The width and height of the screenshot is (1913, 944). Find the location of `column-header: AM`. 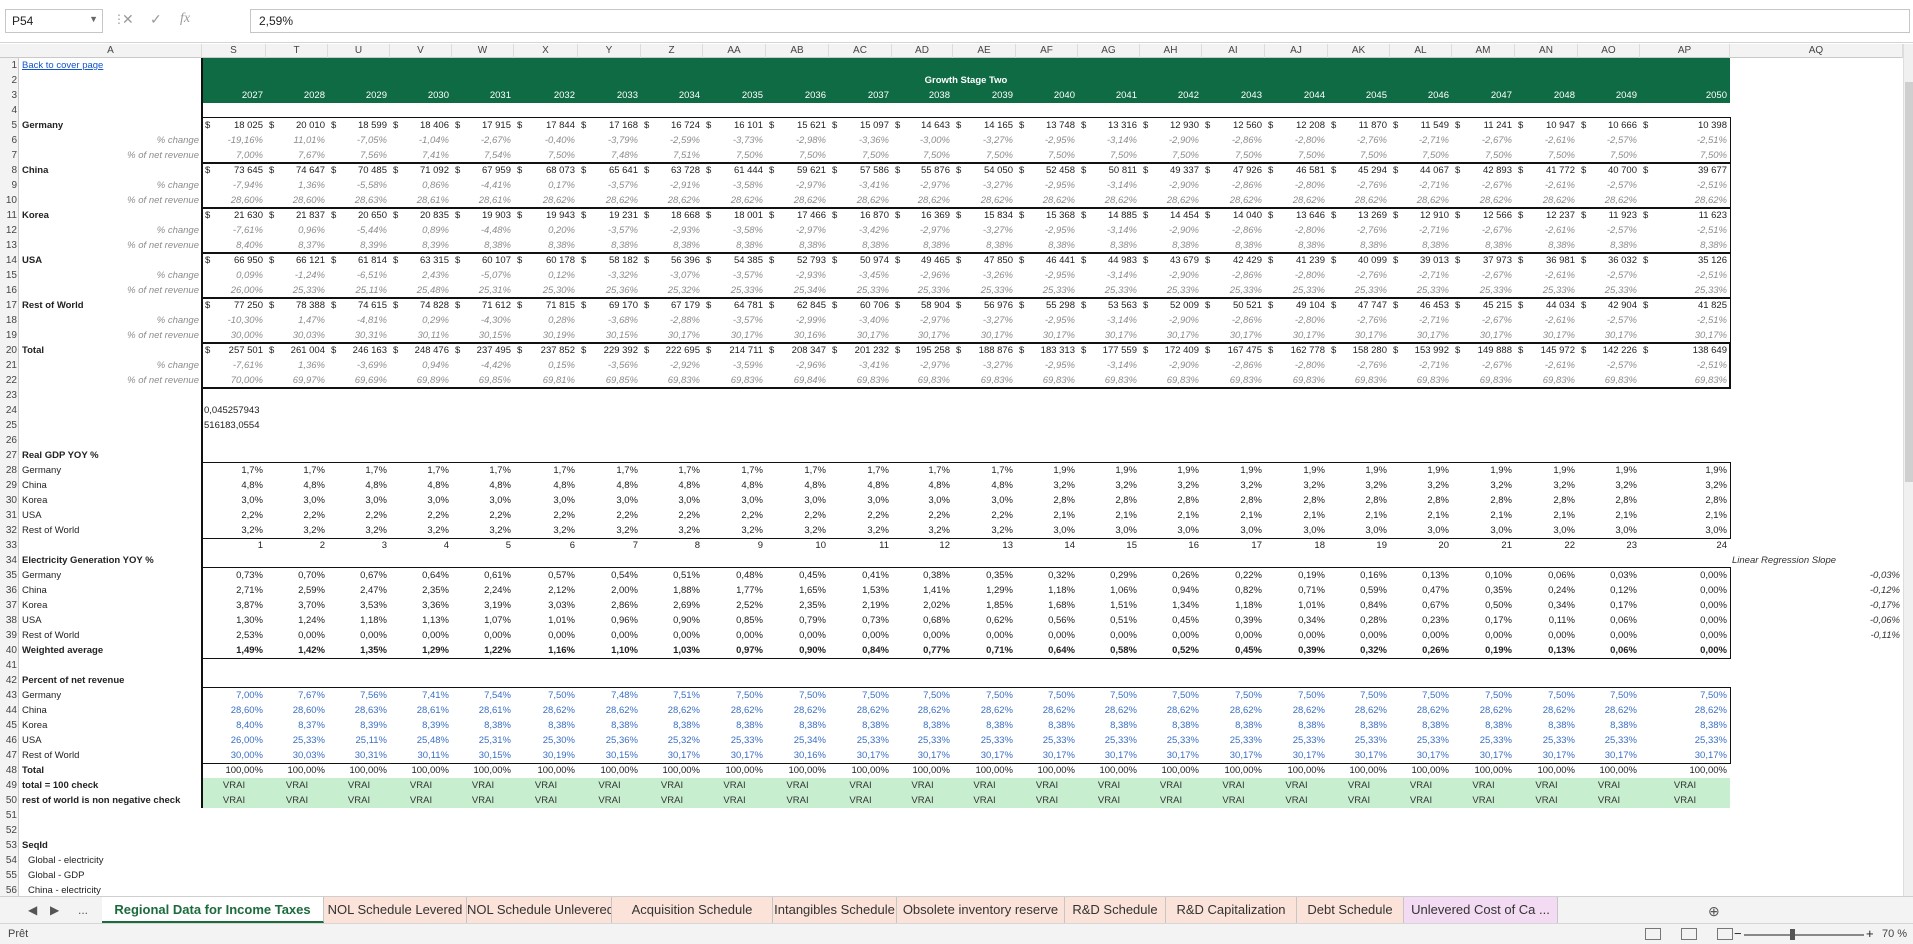

column-header: AM is located at coordinates (1483, 51).